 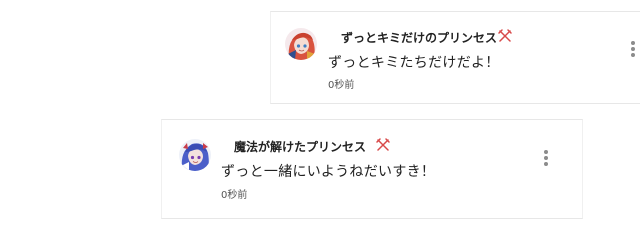 I want to click on avatar-red-hair-character-icon, so click(x=301, y=44).